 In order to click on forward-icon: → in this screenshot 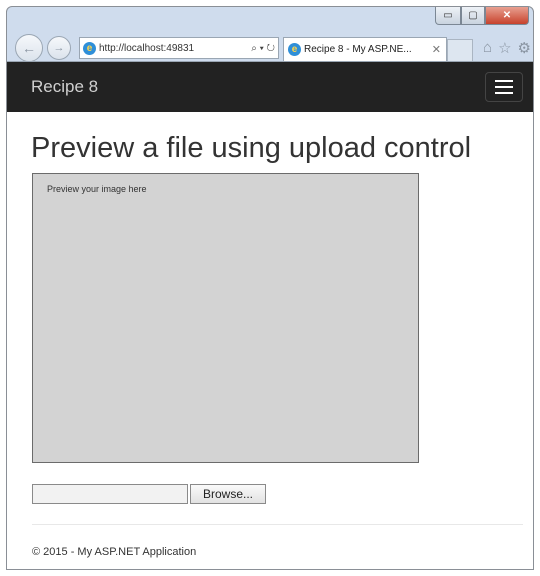, I will do `click(59, 48)`.